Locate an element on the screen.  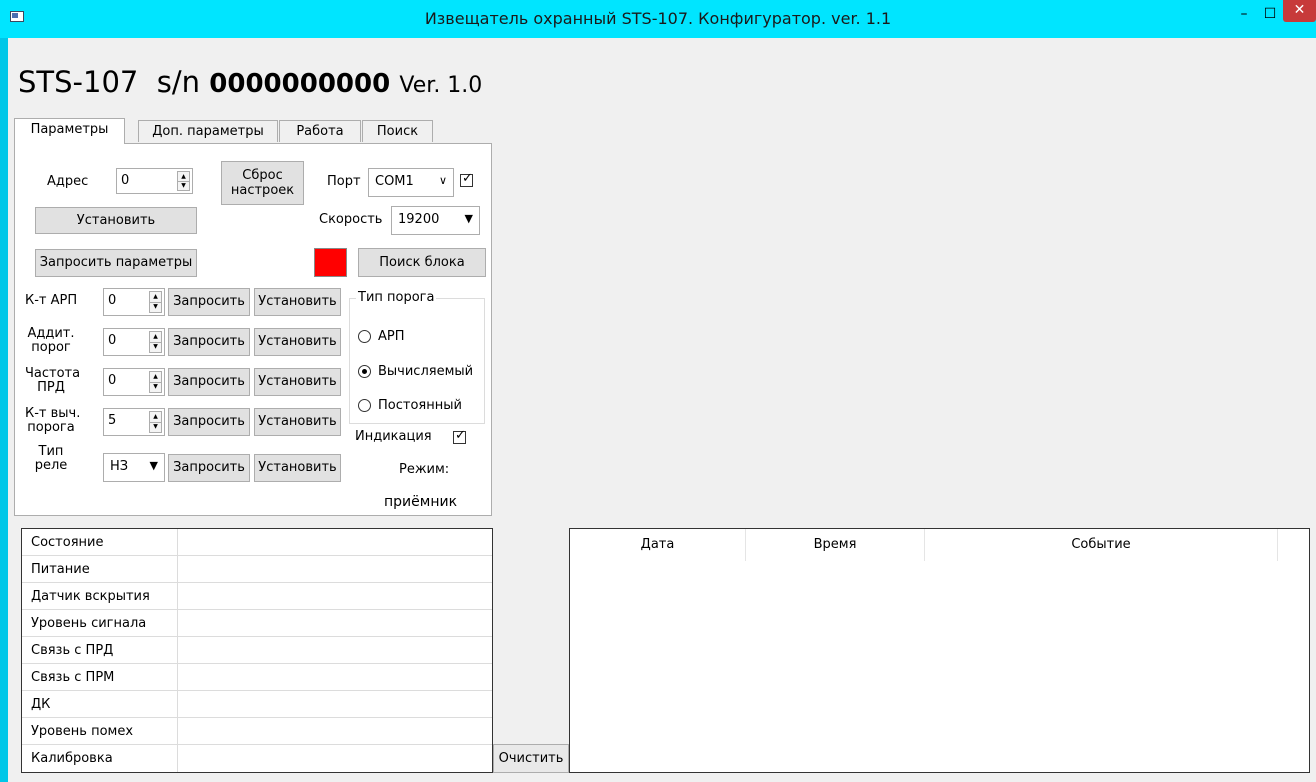
find-block-button: Поиск блока is located at coordinates (422, 262).